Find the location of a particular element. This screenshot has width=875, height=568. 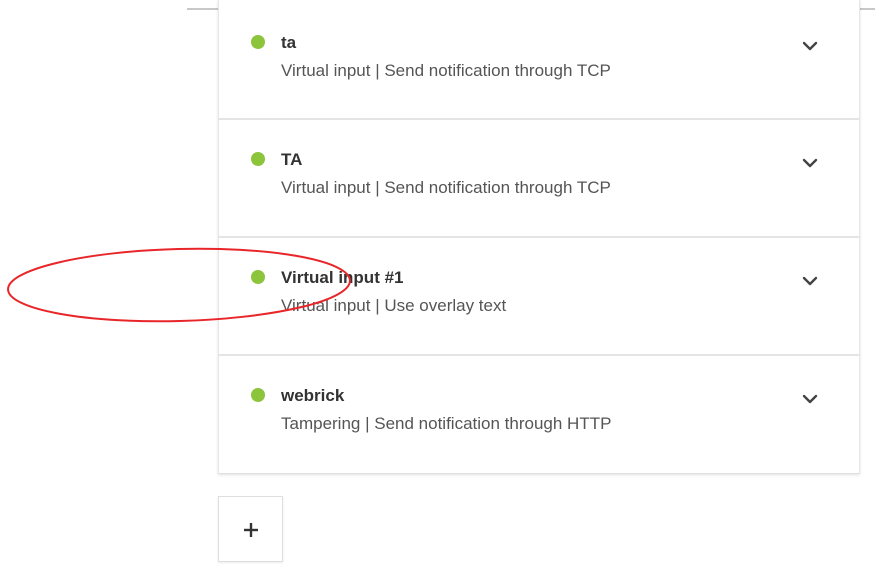

add-rule-button is located at coordinates (250, 529).